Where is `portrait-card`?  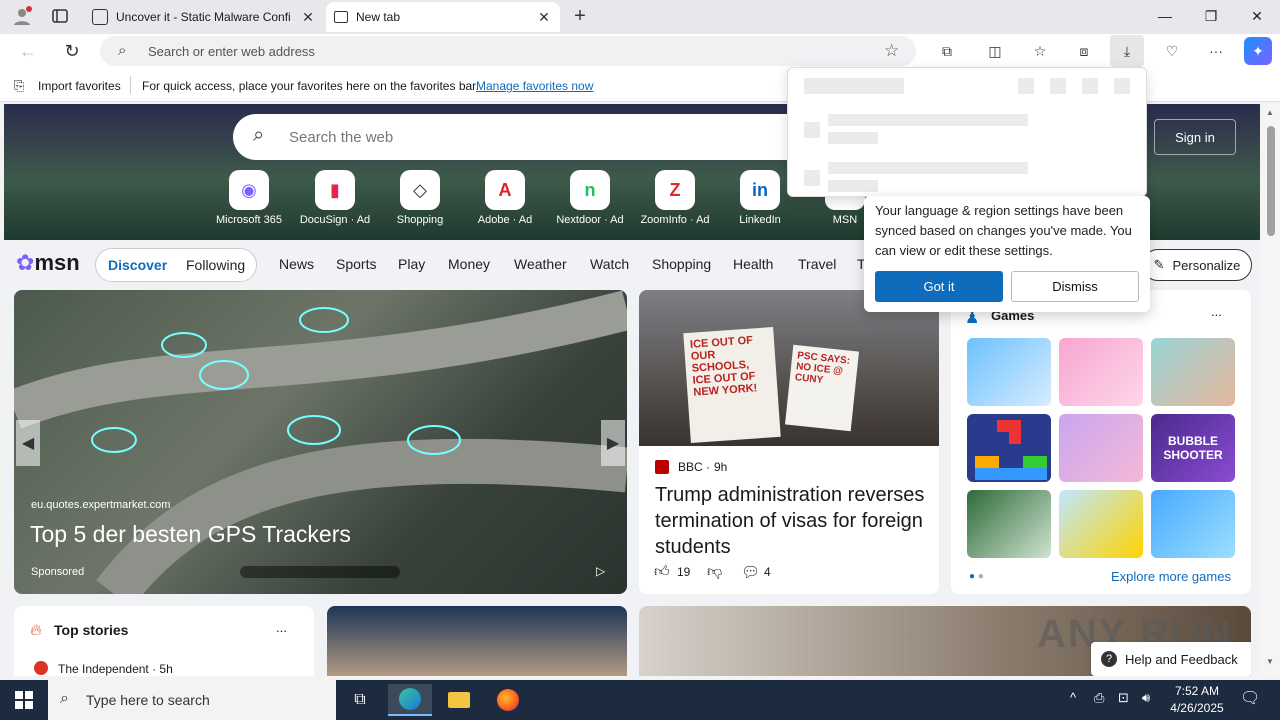
portrait-card is located at coordinates (477, 641).